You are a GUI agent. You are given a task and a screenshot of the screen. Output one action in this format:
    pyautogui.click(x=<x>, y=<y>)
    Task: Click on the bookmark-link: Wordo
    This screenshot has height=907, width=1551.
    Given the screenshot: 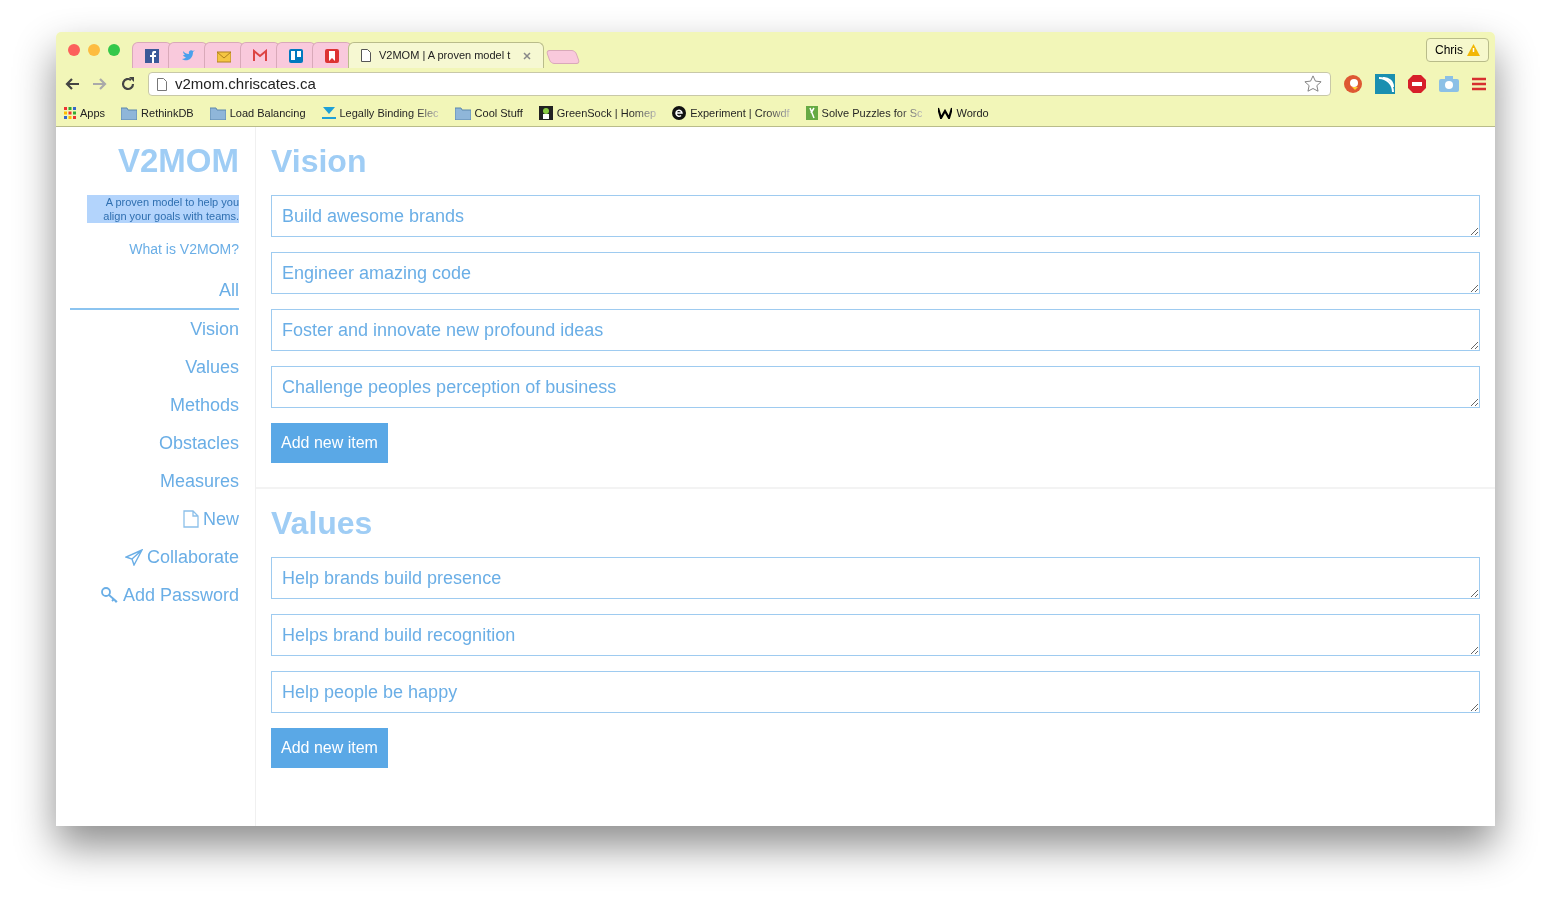 What is the action you would take?
    pyautogui.click(x=963, y=113)
    